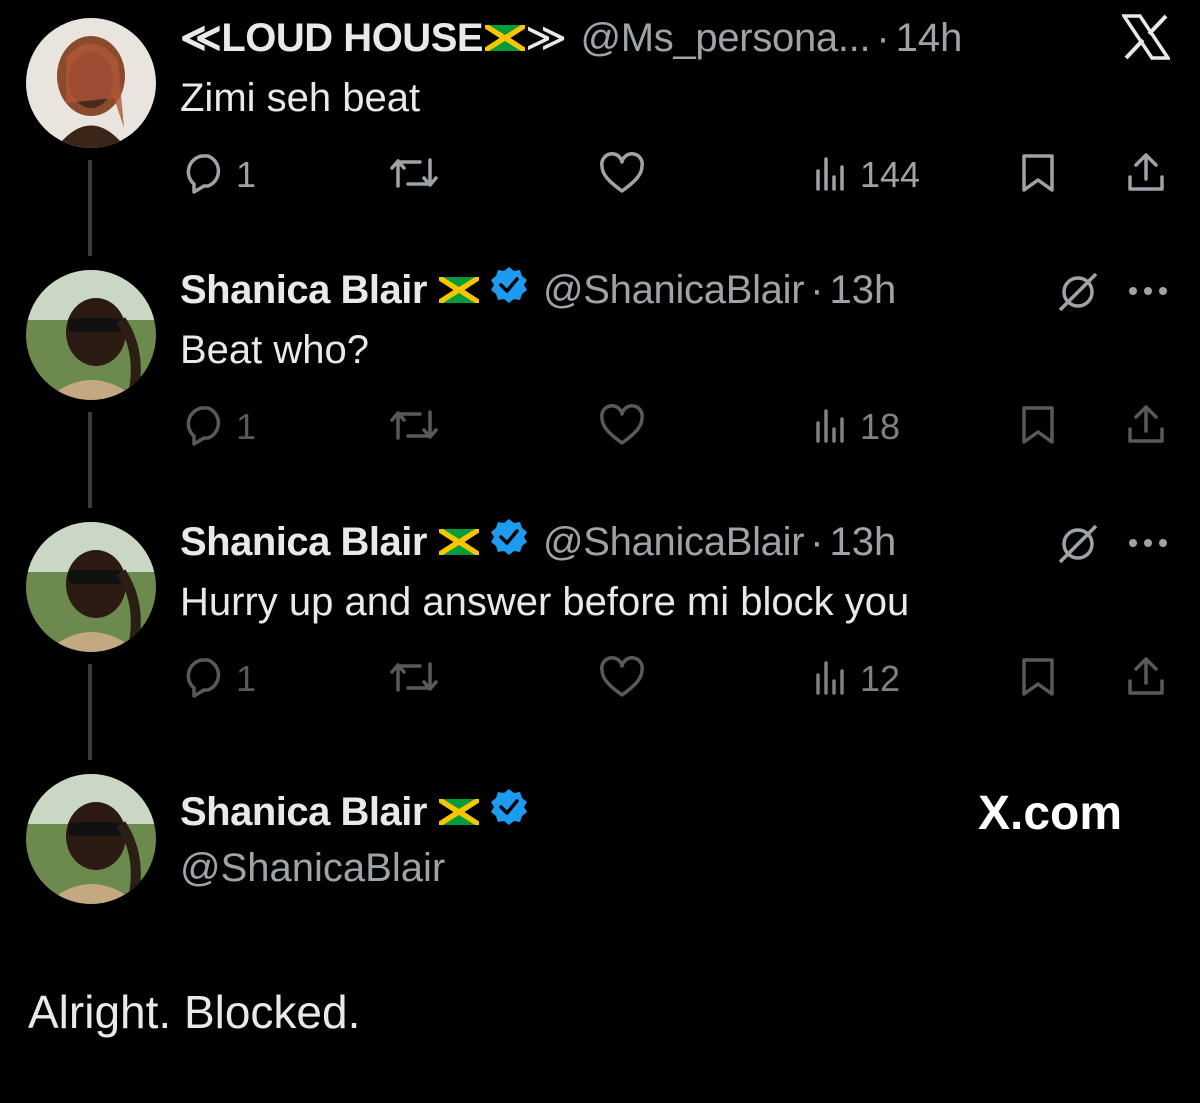 The height and width of the screenshot is (1103, 1200). What do you see at coordinates (303, 812) in the screenshot?
I see `profile-name: Shanica Blair` at bounding box center [303, 812].